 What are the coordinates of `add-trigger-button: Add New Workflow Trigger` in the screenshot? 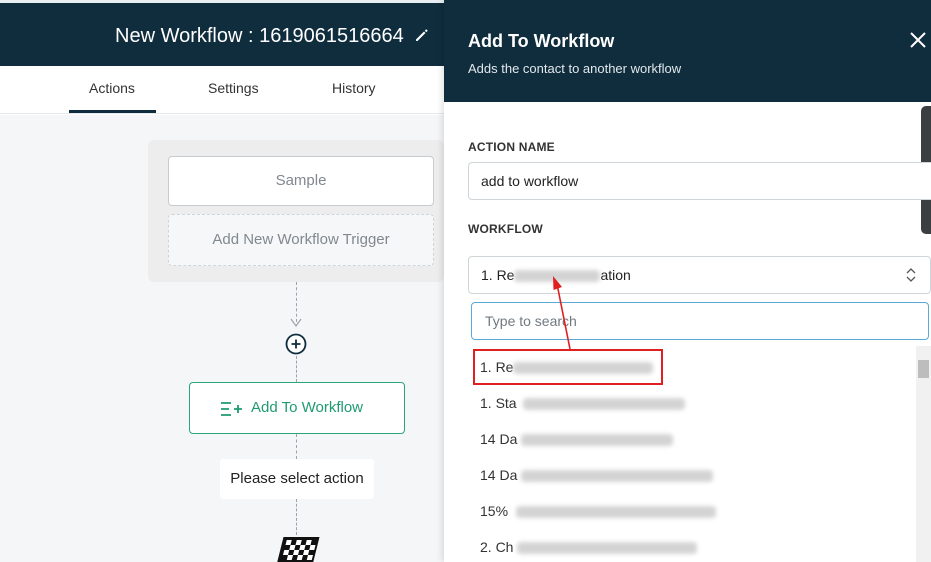 It's located at (301, 240).